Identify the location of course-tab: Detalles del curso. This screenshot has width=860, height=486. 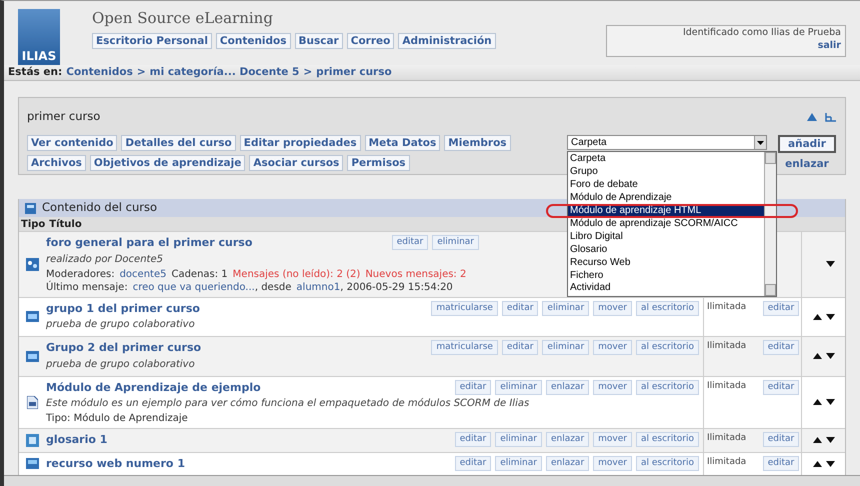
(178, 143).